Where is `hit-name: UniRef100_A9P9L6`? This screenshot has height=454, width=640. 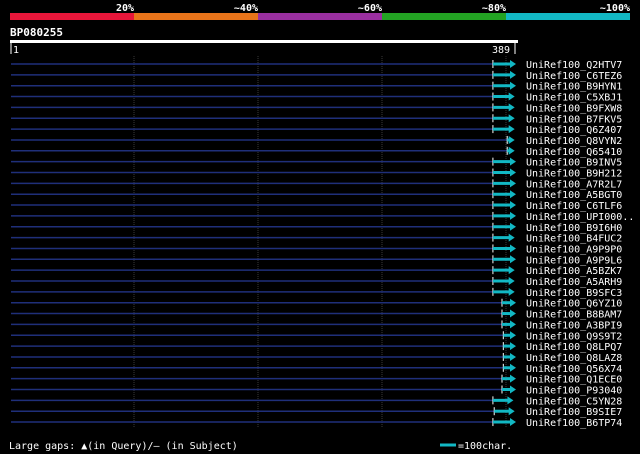 hit-name: UniRef100_A9P9L6 is located at coordinates (574, 260).